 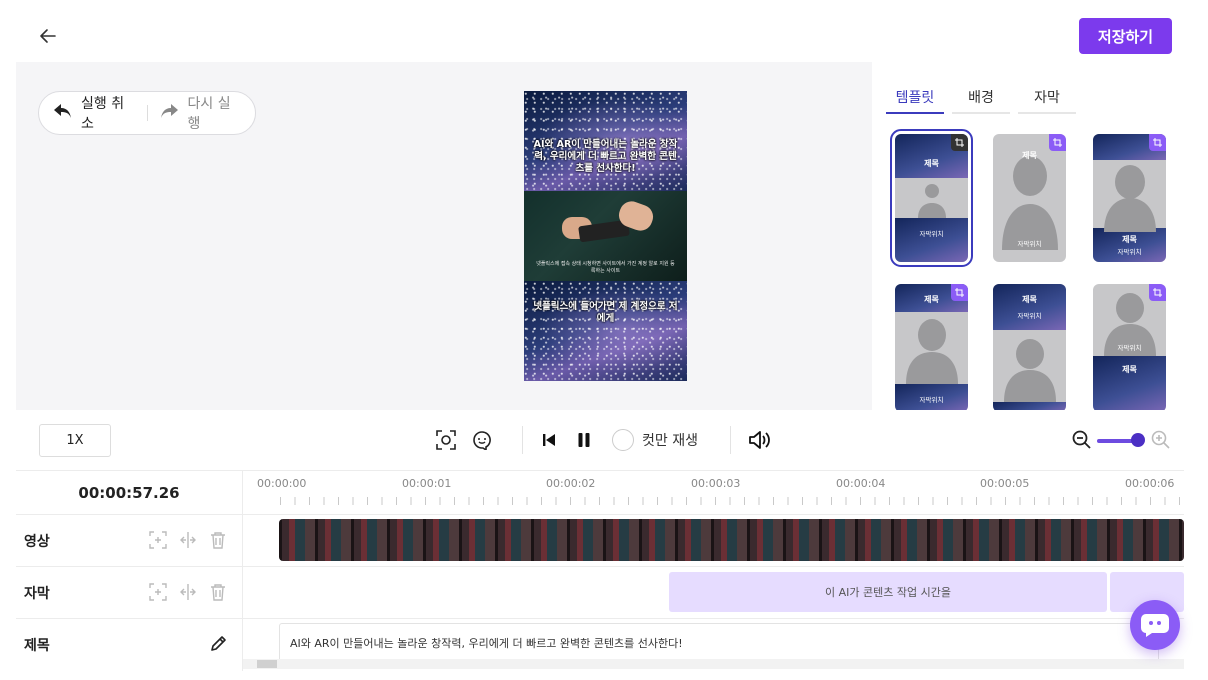 I want to click on preview-subtitle-text: 넷플릭스에 들어가면 제 계정으로 저에게, so click(x=605, y=313).